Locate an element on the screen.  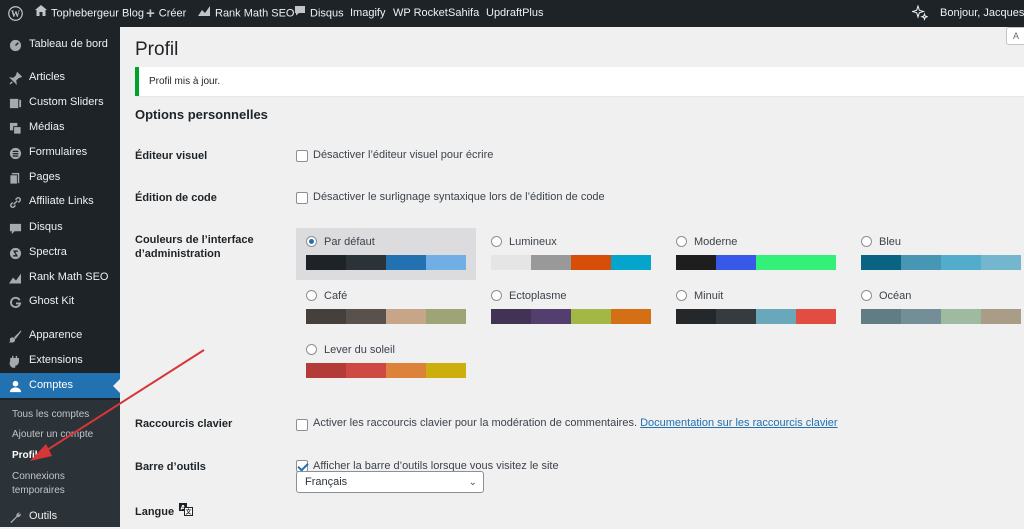
new-label: Créer is located at coordinates (172, 13).